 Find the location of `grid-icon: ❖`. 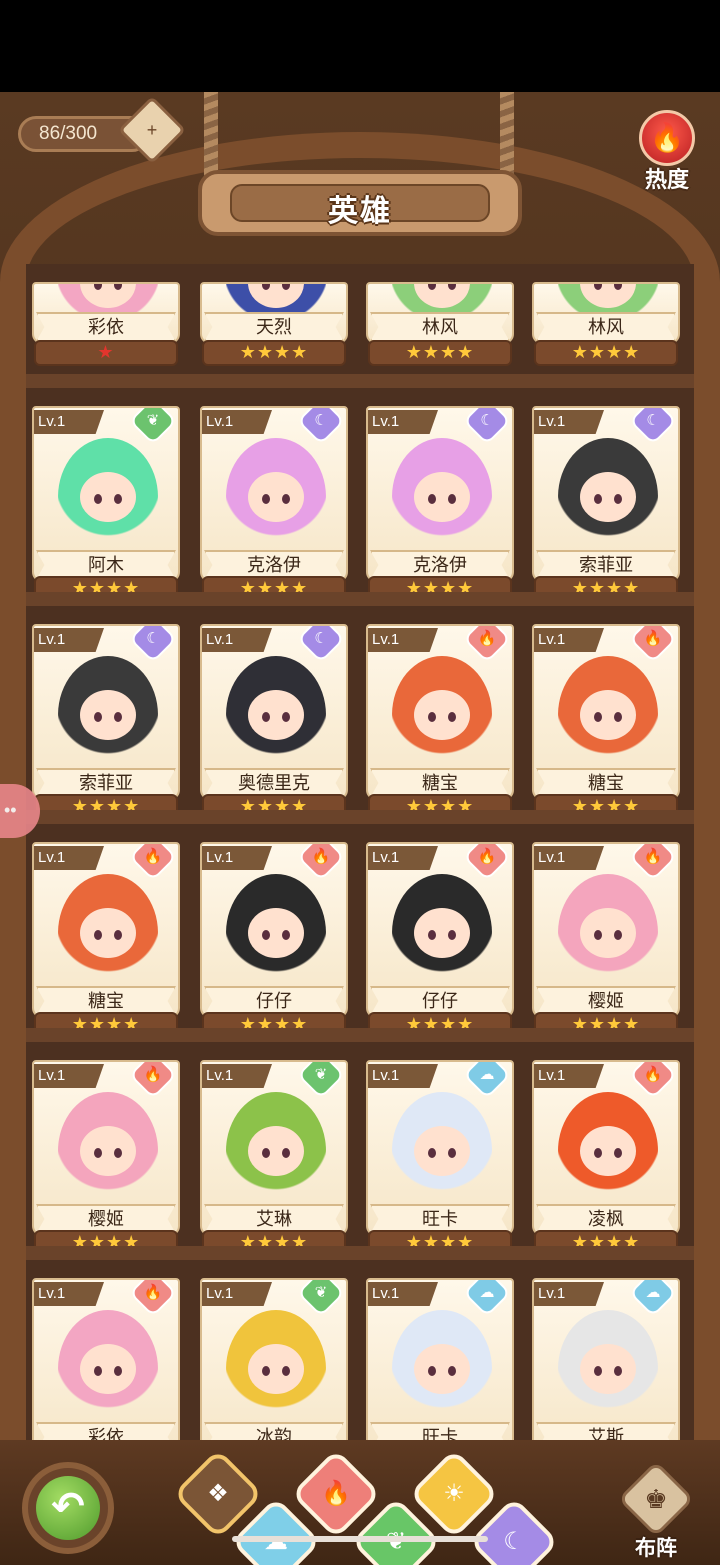

grid-icon: ❖ is located at coordinates (218, 1493).